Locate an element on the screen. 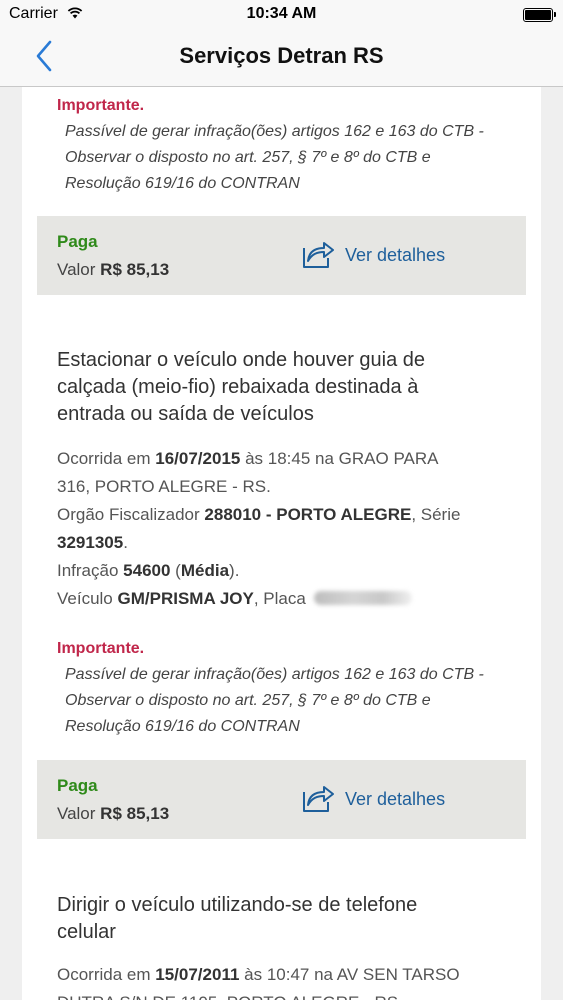  address-line: 316, PORTO ALEGRE - RS. is located at coordinates (164, 486).